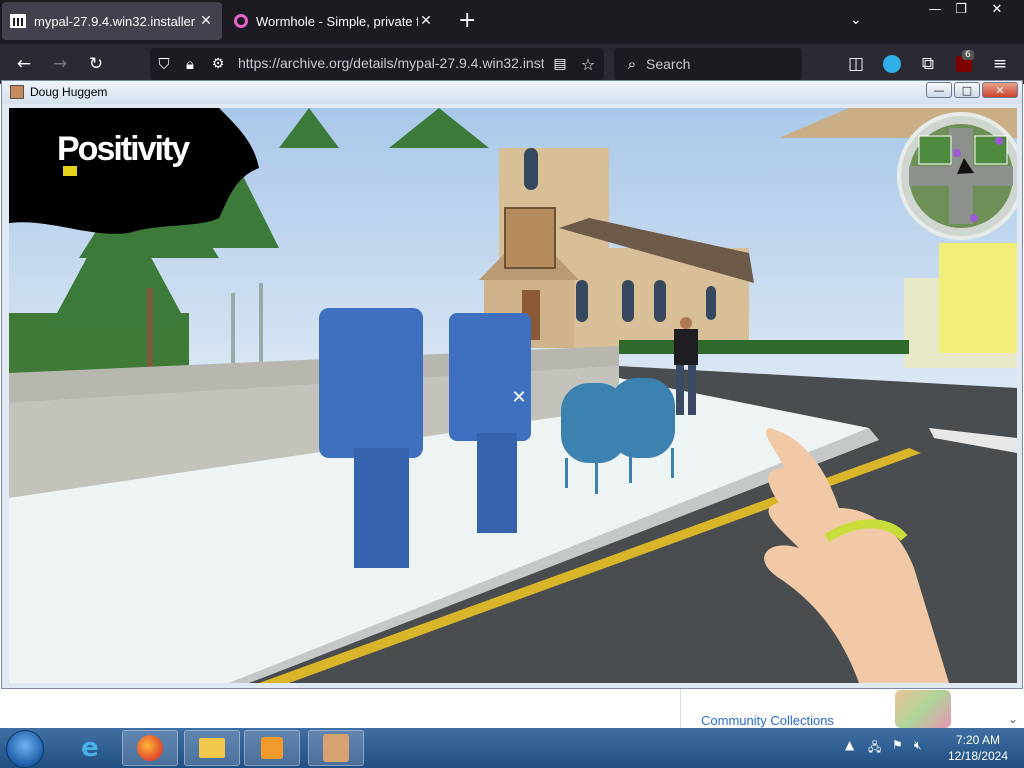 This screenshot has height=768, width=1024. I want to click on start-button, so click(25, 749).